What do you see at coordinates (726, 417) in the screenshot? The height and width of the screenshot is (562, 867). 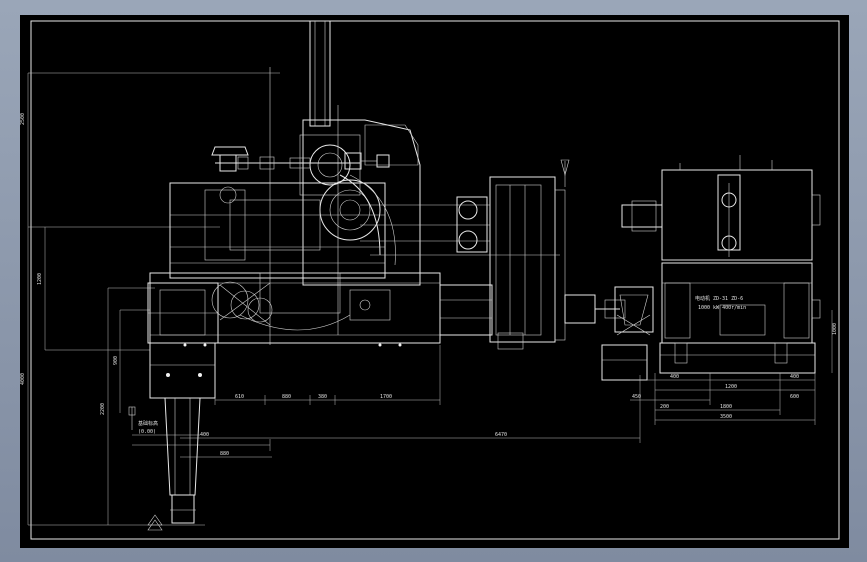 I see `dim-motor-4: 3500` at bounding box center [726, 417].